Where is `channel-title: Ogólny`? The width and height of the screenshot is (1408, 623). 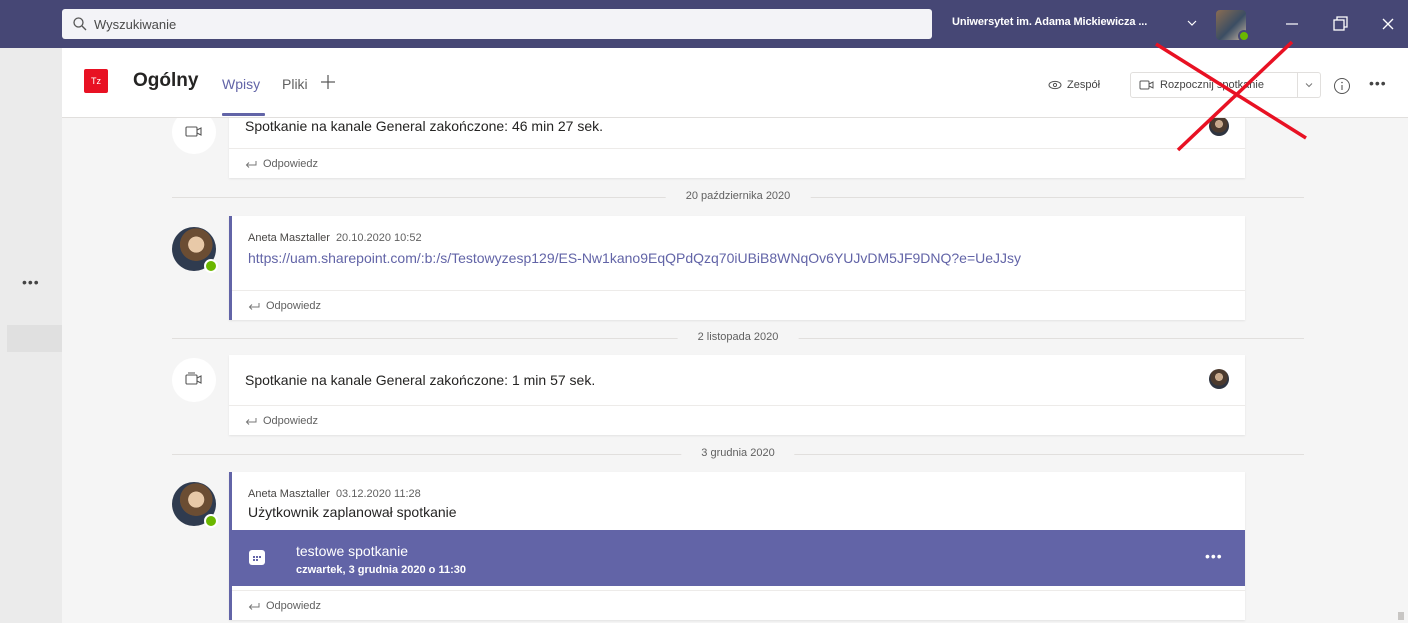 channel-title: Ogólny is located at coordinates (166, 80).